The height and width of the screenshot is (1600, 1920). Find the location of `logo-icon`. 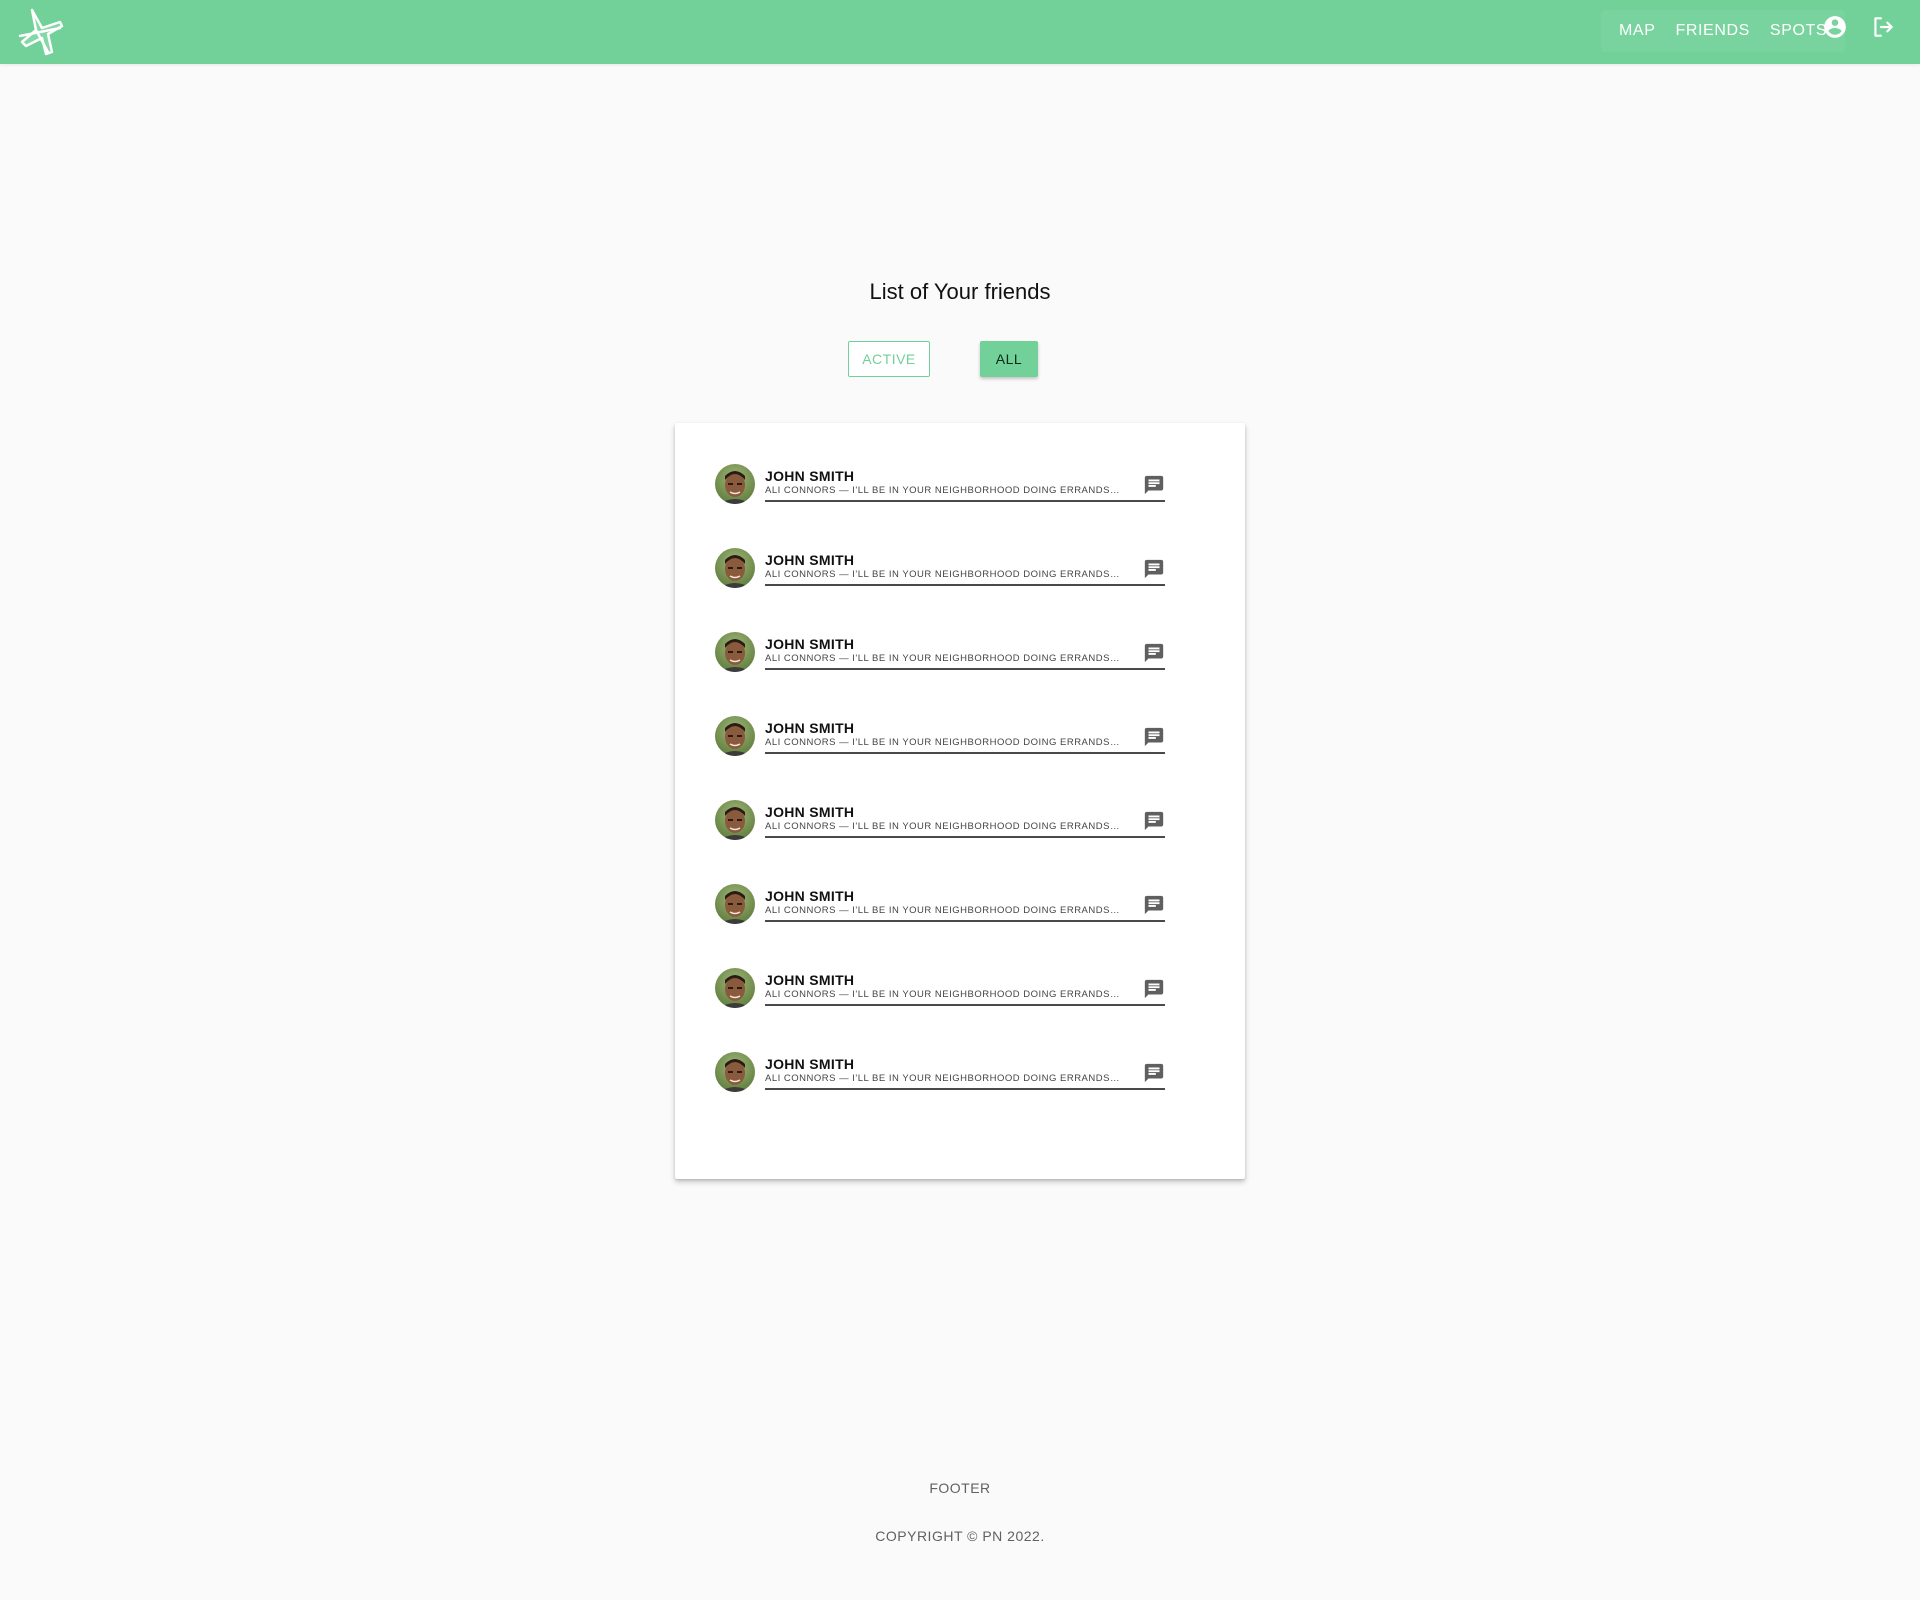

logo-icon is located at coordinates (40, 33).